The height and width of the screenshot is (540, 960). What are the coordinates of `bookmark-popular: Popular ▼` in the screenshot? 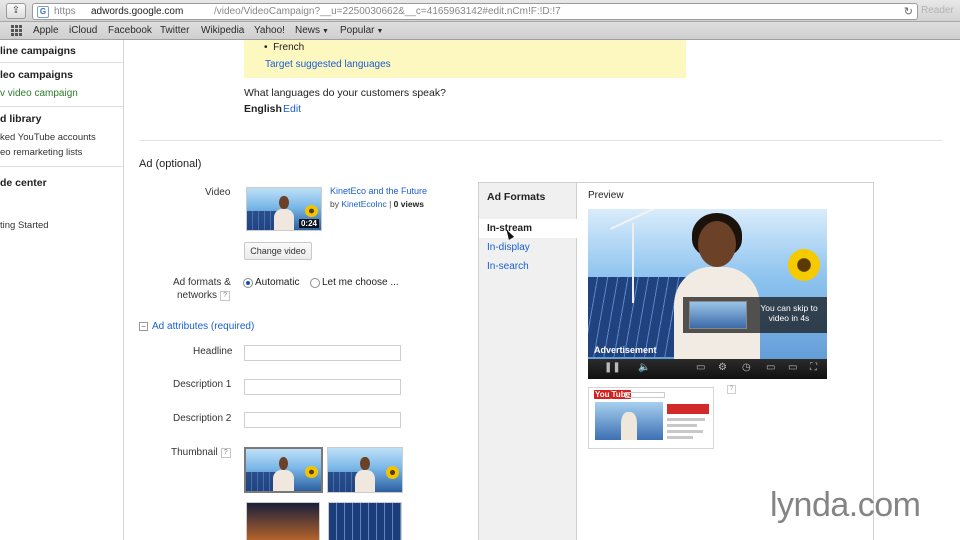 It's located at (361, 30).